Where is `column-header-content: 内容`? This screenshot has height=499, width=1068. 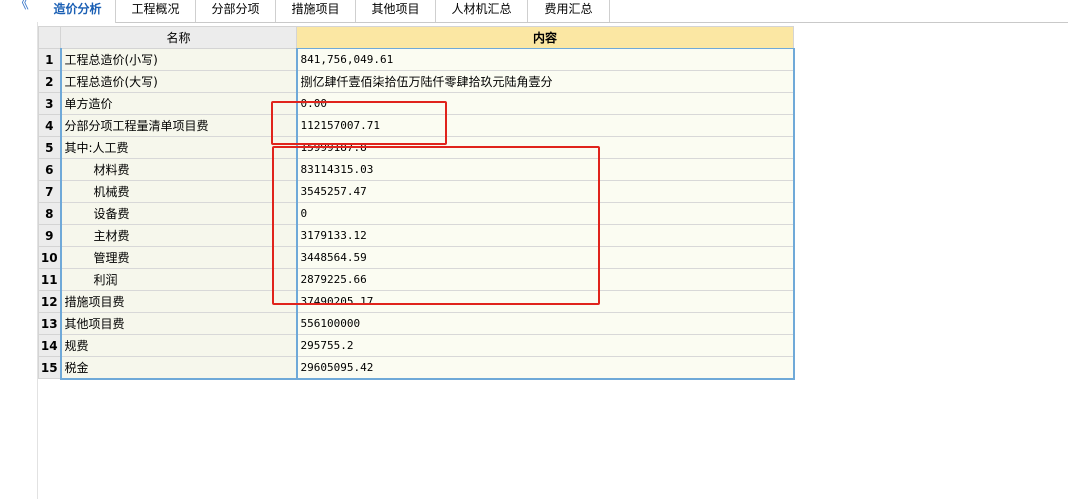 column-header-content: 内容 is located at coordinates (545, 37).